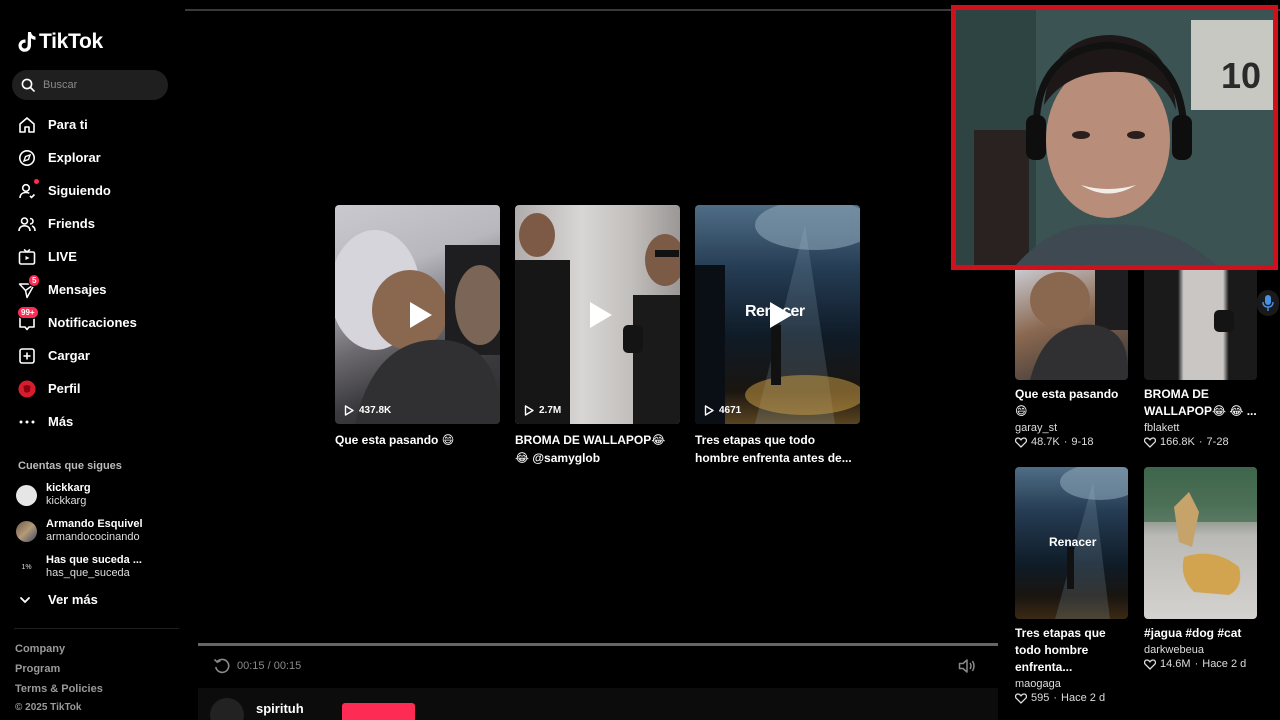 The image size is (1280, 720). I want to click on following-account: 1% Has que suceda ... has_que_suceda, so click(79, 567).